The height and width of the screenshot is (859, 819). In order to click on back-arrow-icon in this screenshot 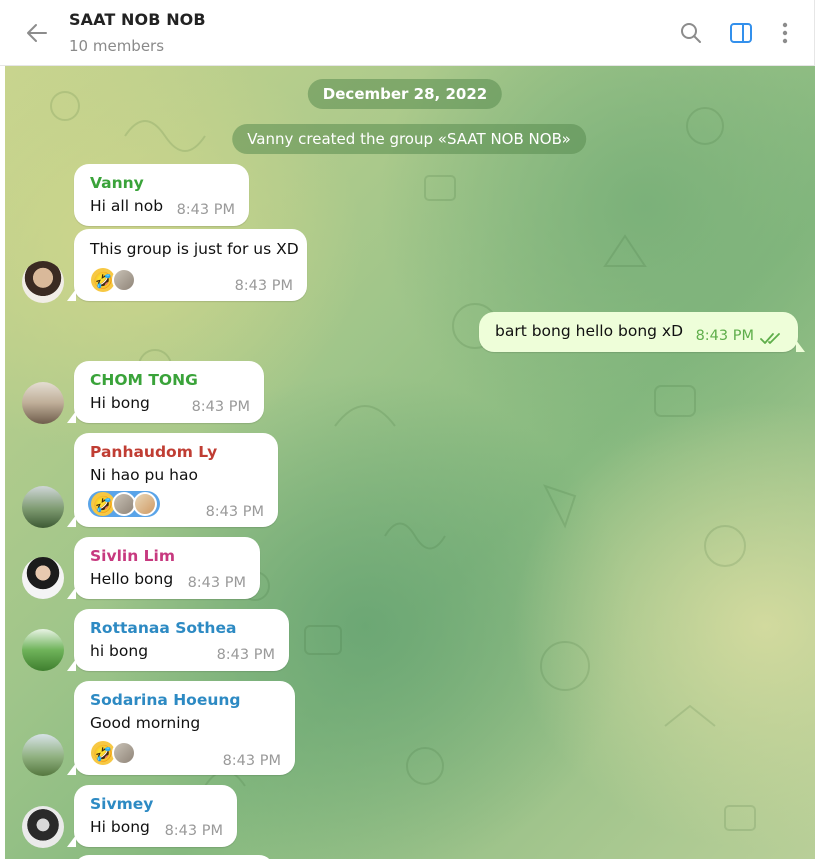, I will do `click(37, 33)`.